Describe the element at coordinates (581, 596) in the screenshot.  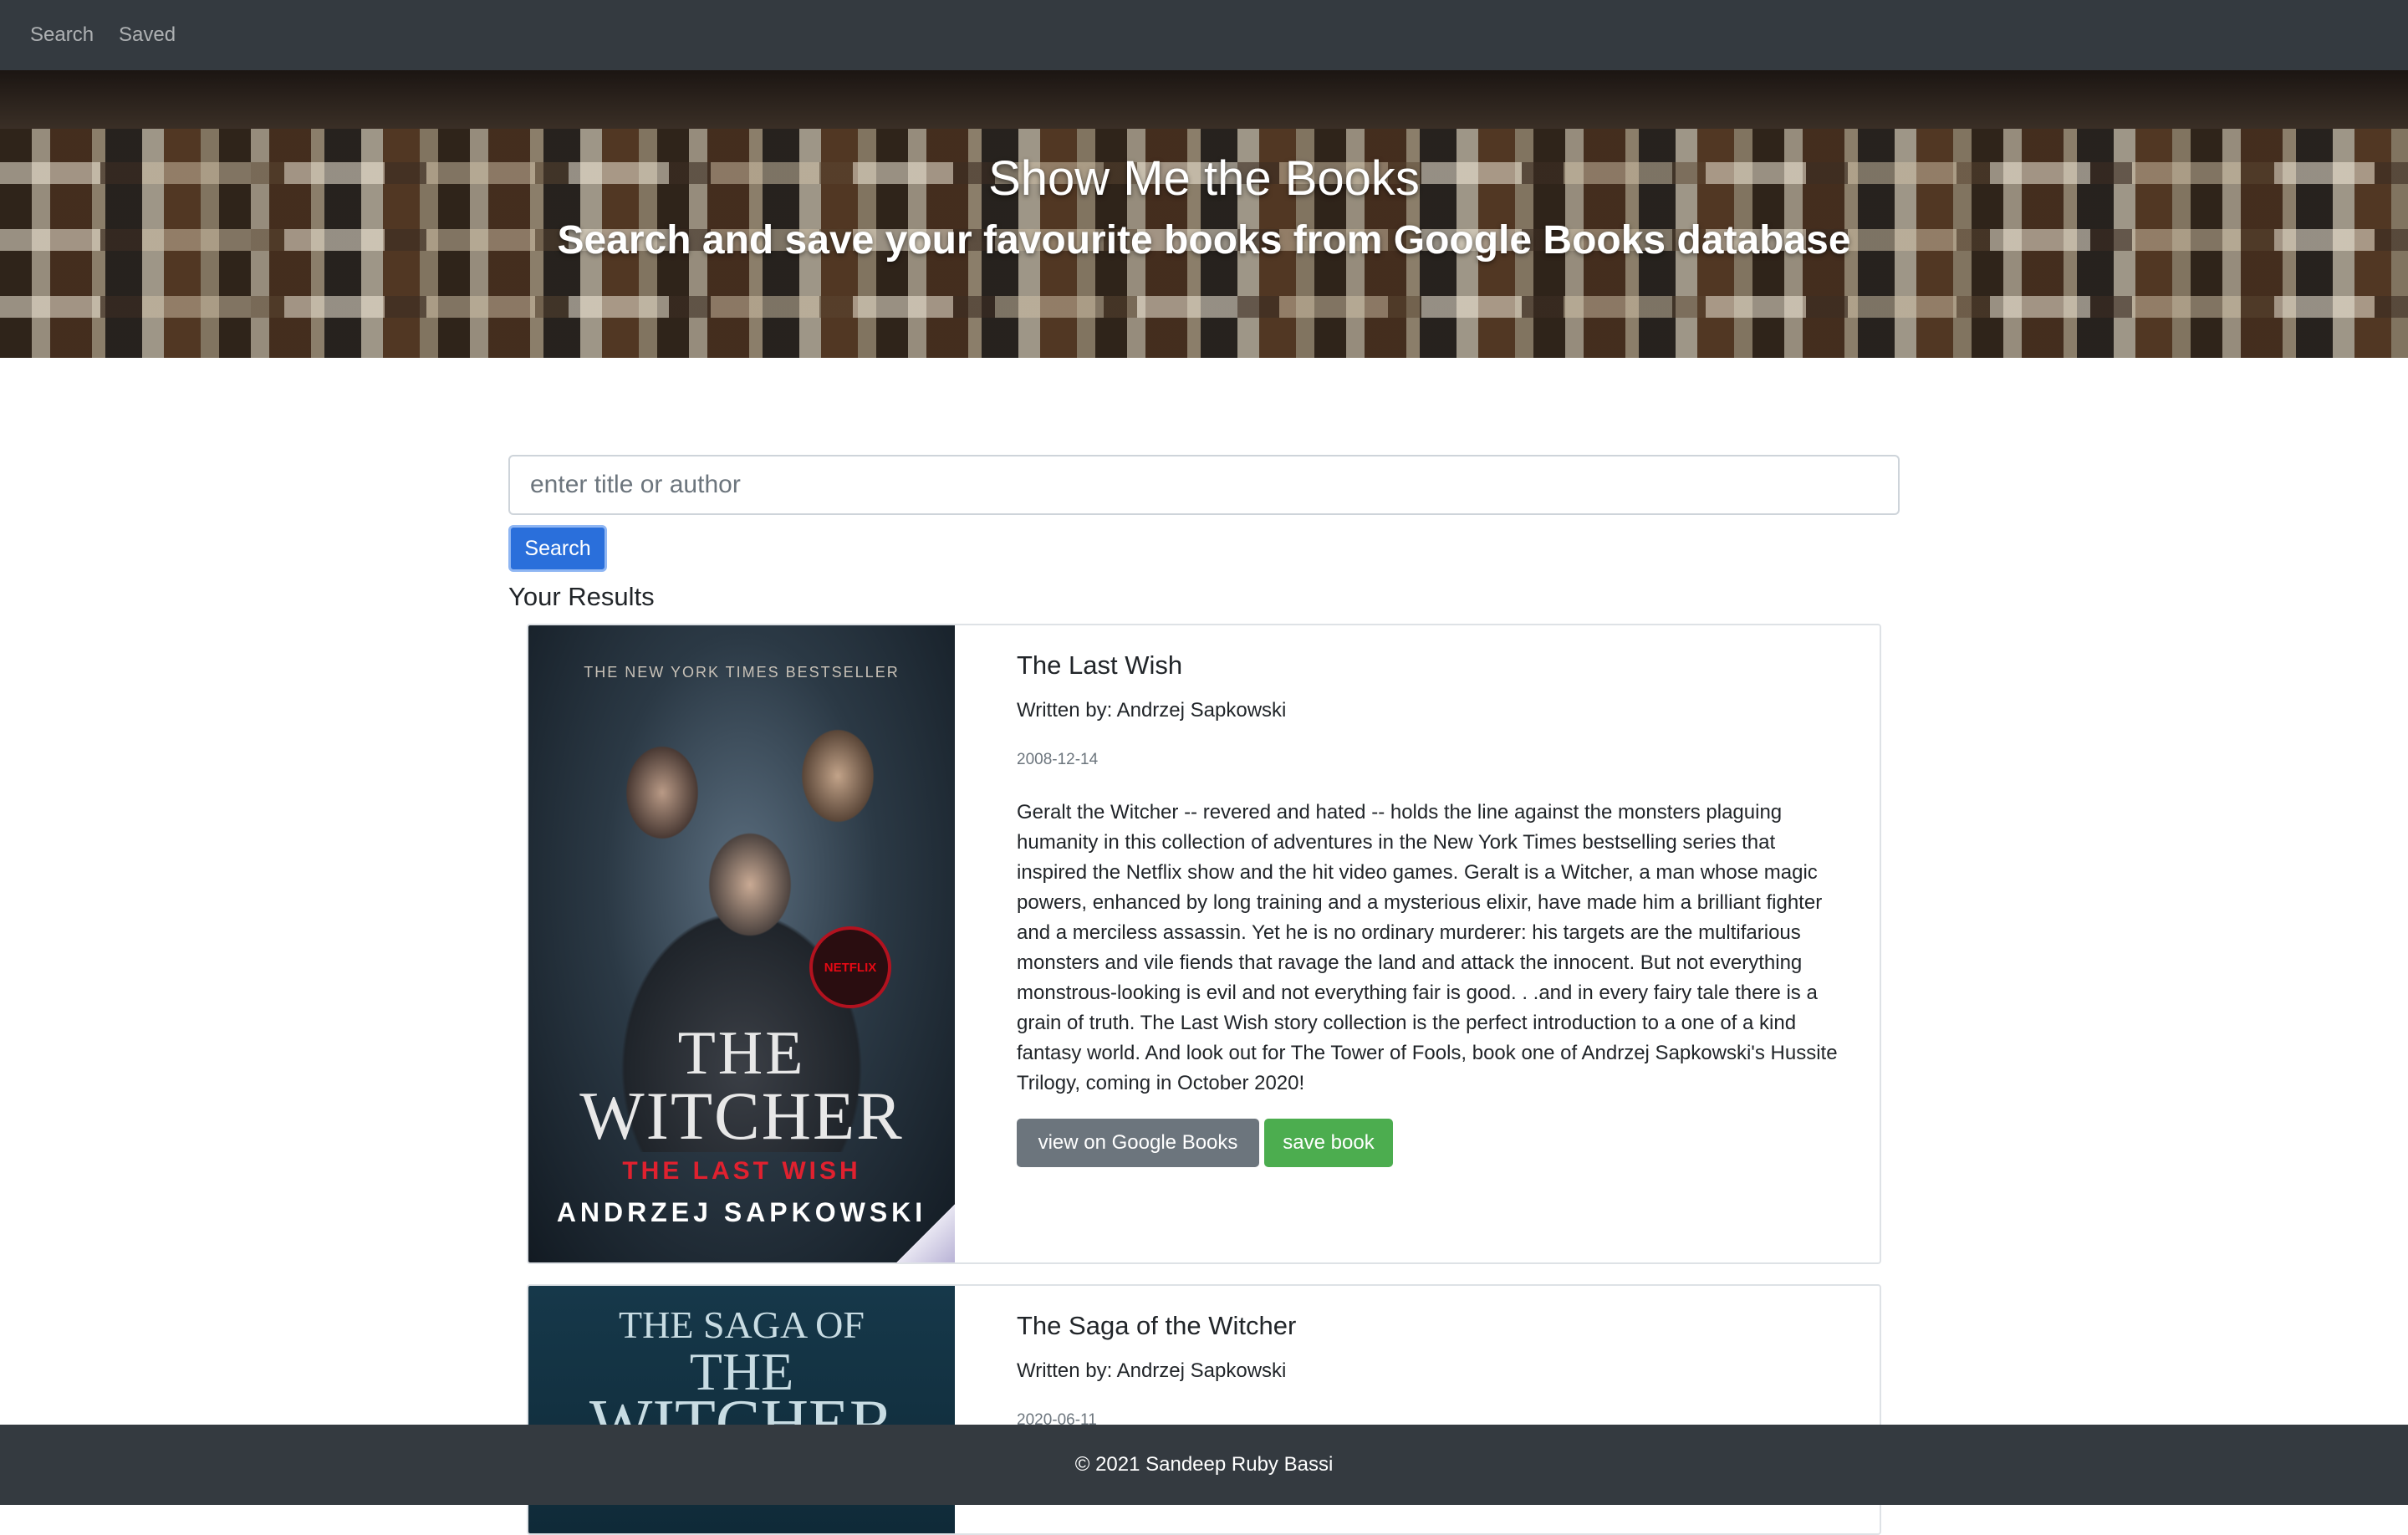
I see `results-heading: Your Results` at that location.